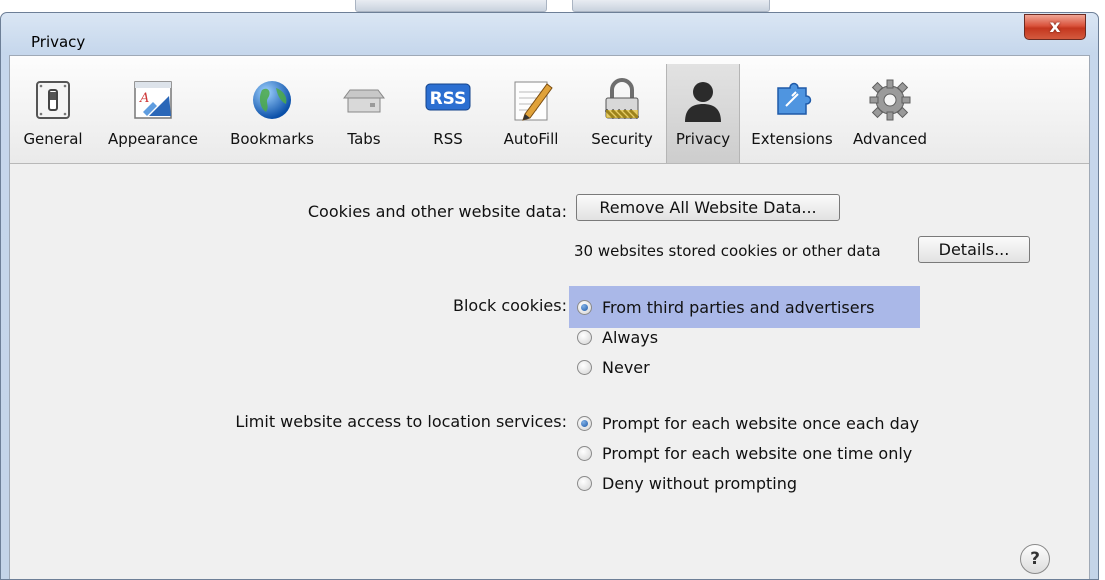 Image resolution: width=1105 pixels, height=580 pixels. I want to click on tab-label: Tabs, so click(364, 139).